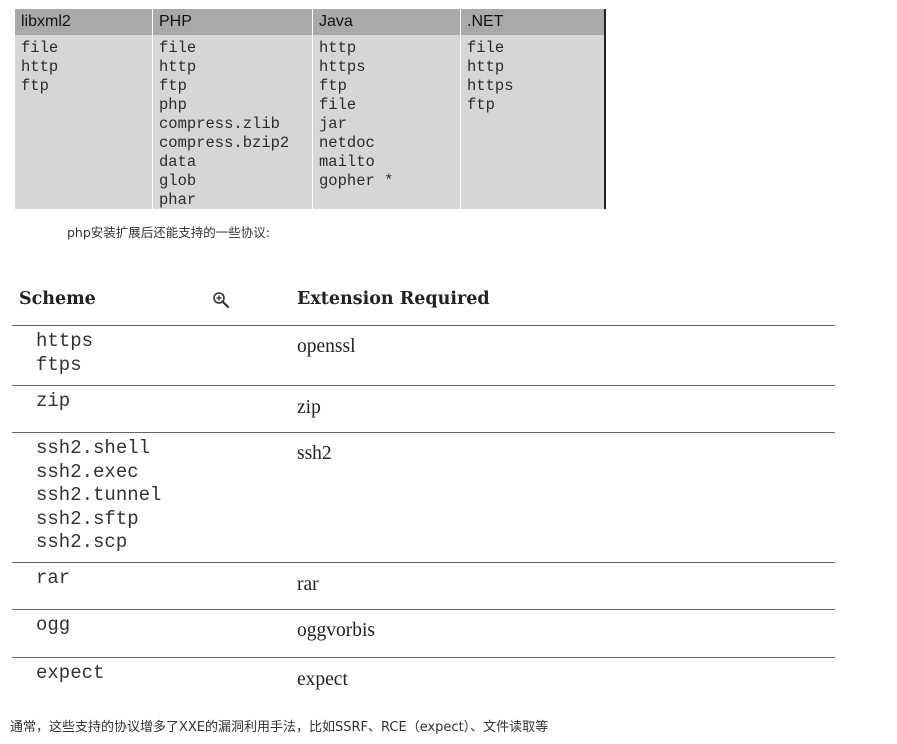  What do you see at coordinates (178, 162) in the screenshot?
I see `protocol-item: data` at bounding box center [178, 162].